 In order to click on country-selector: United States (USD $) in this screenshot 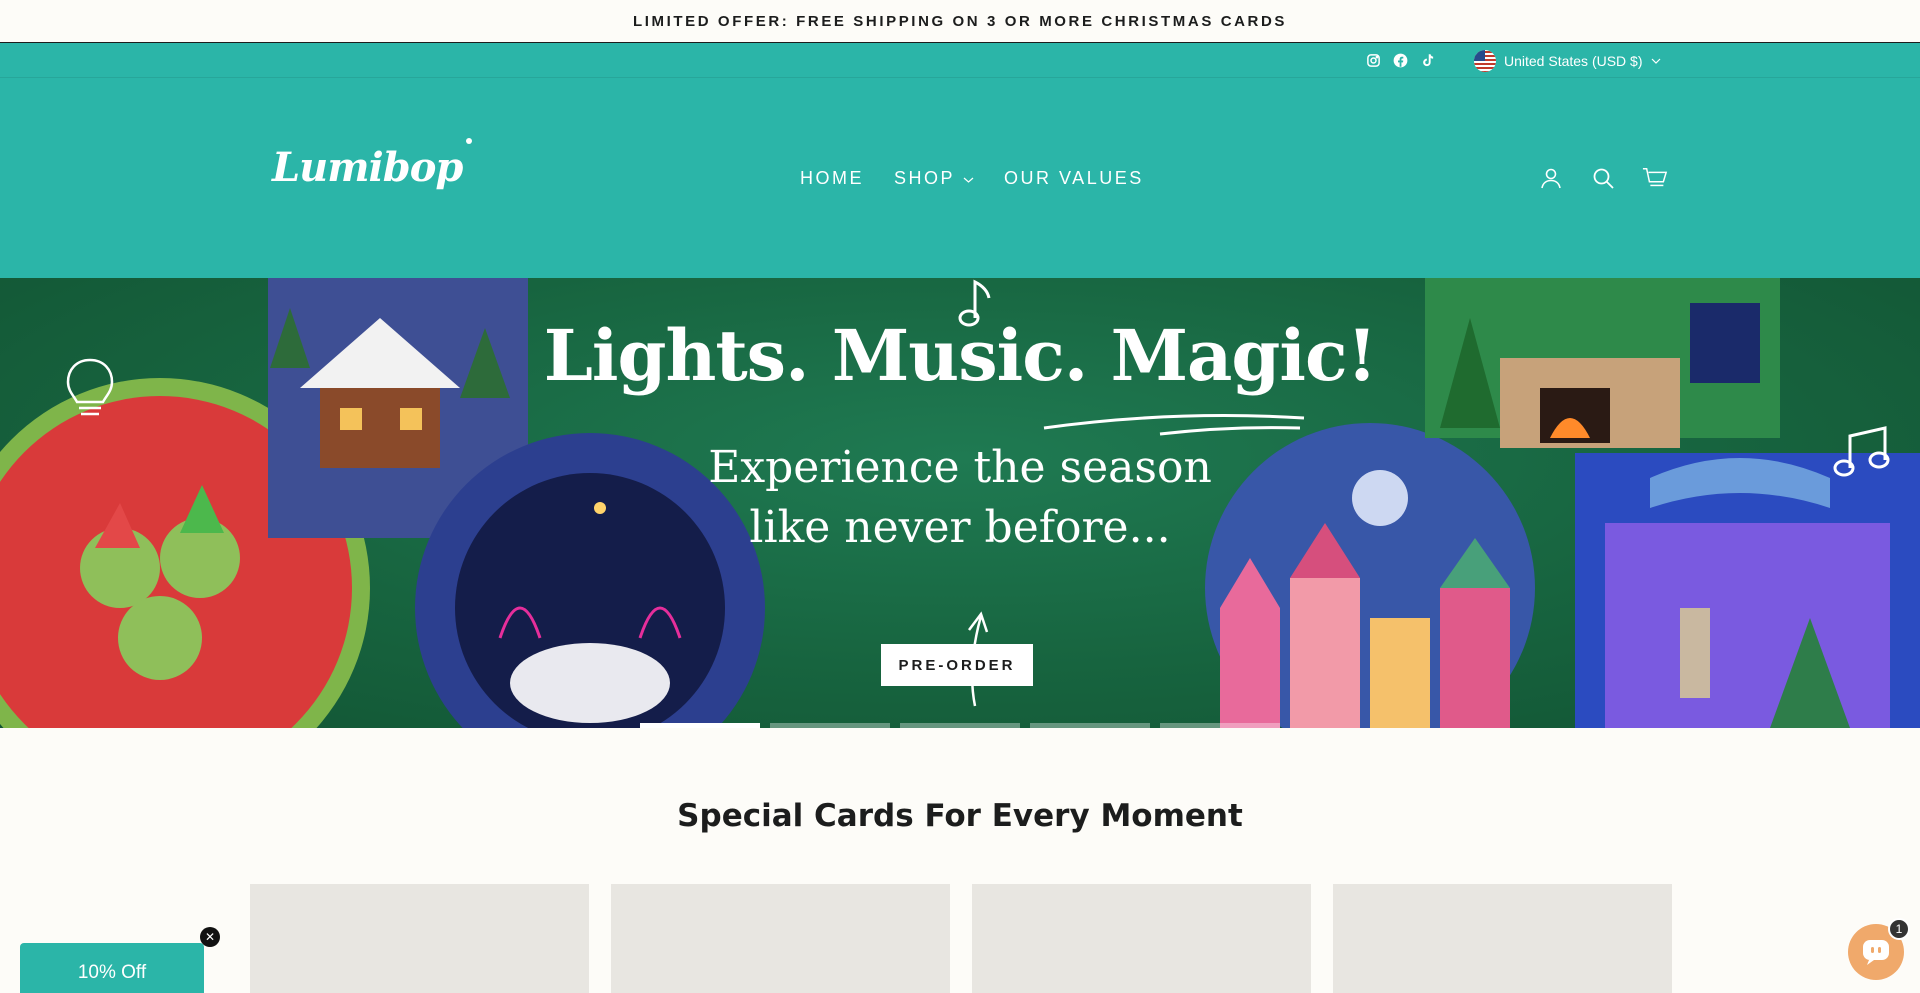, I will do `click(1567, 60)`.